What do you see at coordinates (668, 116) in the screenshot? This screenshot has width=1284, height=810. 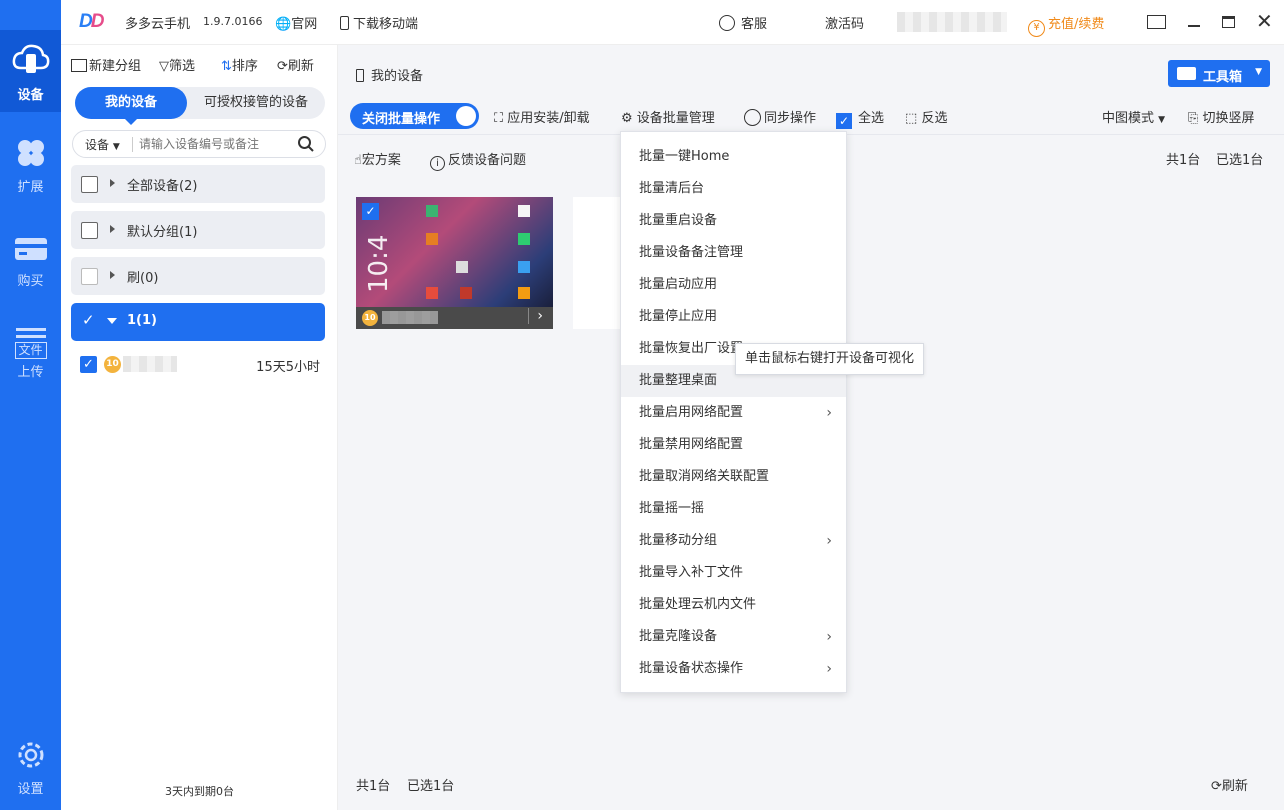 I see `device-batch-manage-button: ⚙ 设备批量管理` at bounding box center [668, 116].